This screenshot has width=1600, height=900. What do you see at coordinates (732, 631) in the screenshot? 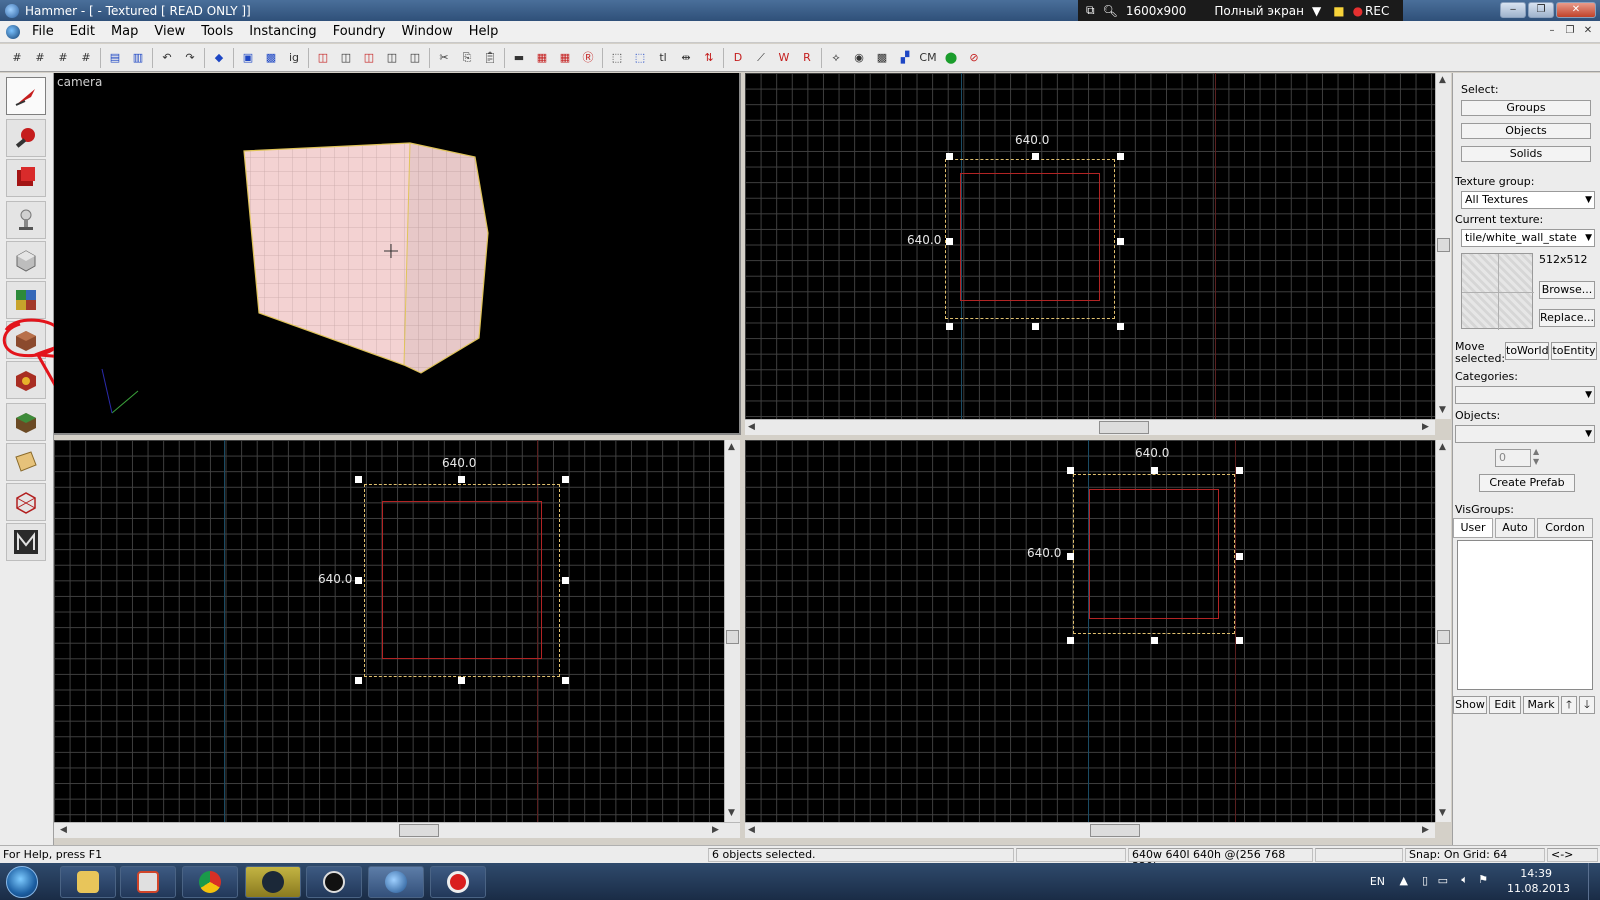
I see `front-viewport-vscroll: ▲ ▼` at bounding box center [732, 631].